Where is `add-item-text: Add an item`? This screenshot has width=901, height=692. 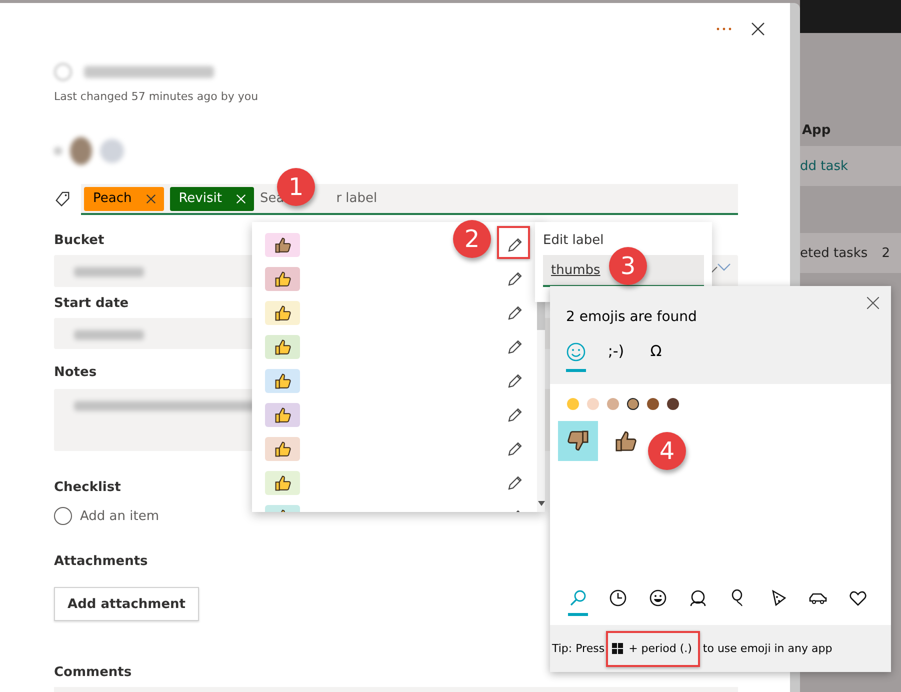
add-item-text: Add an item is located at coordinates (120, 516).